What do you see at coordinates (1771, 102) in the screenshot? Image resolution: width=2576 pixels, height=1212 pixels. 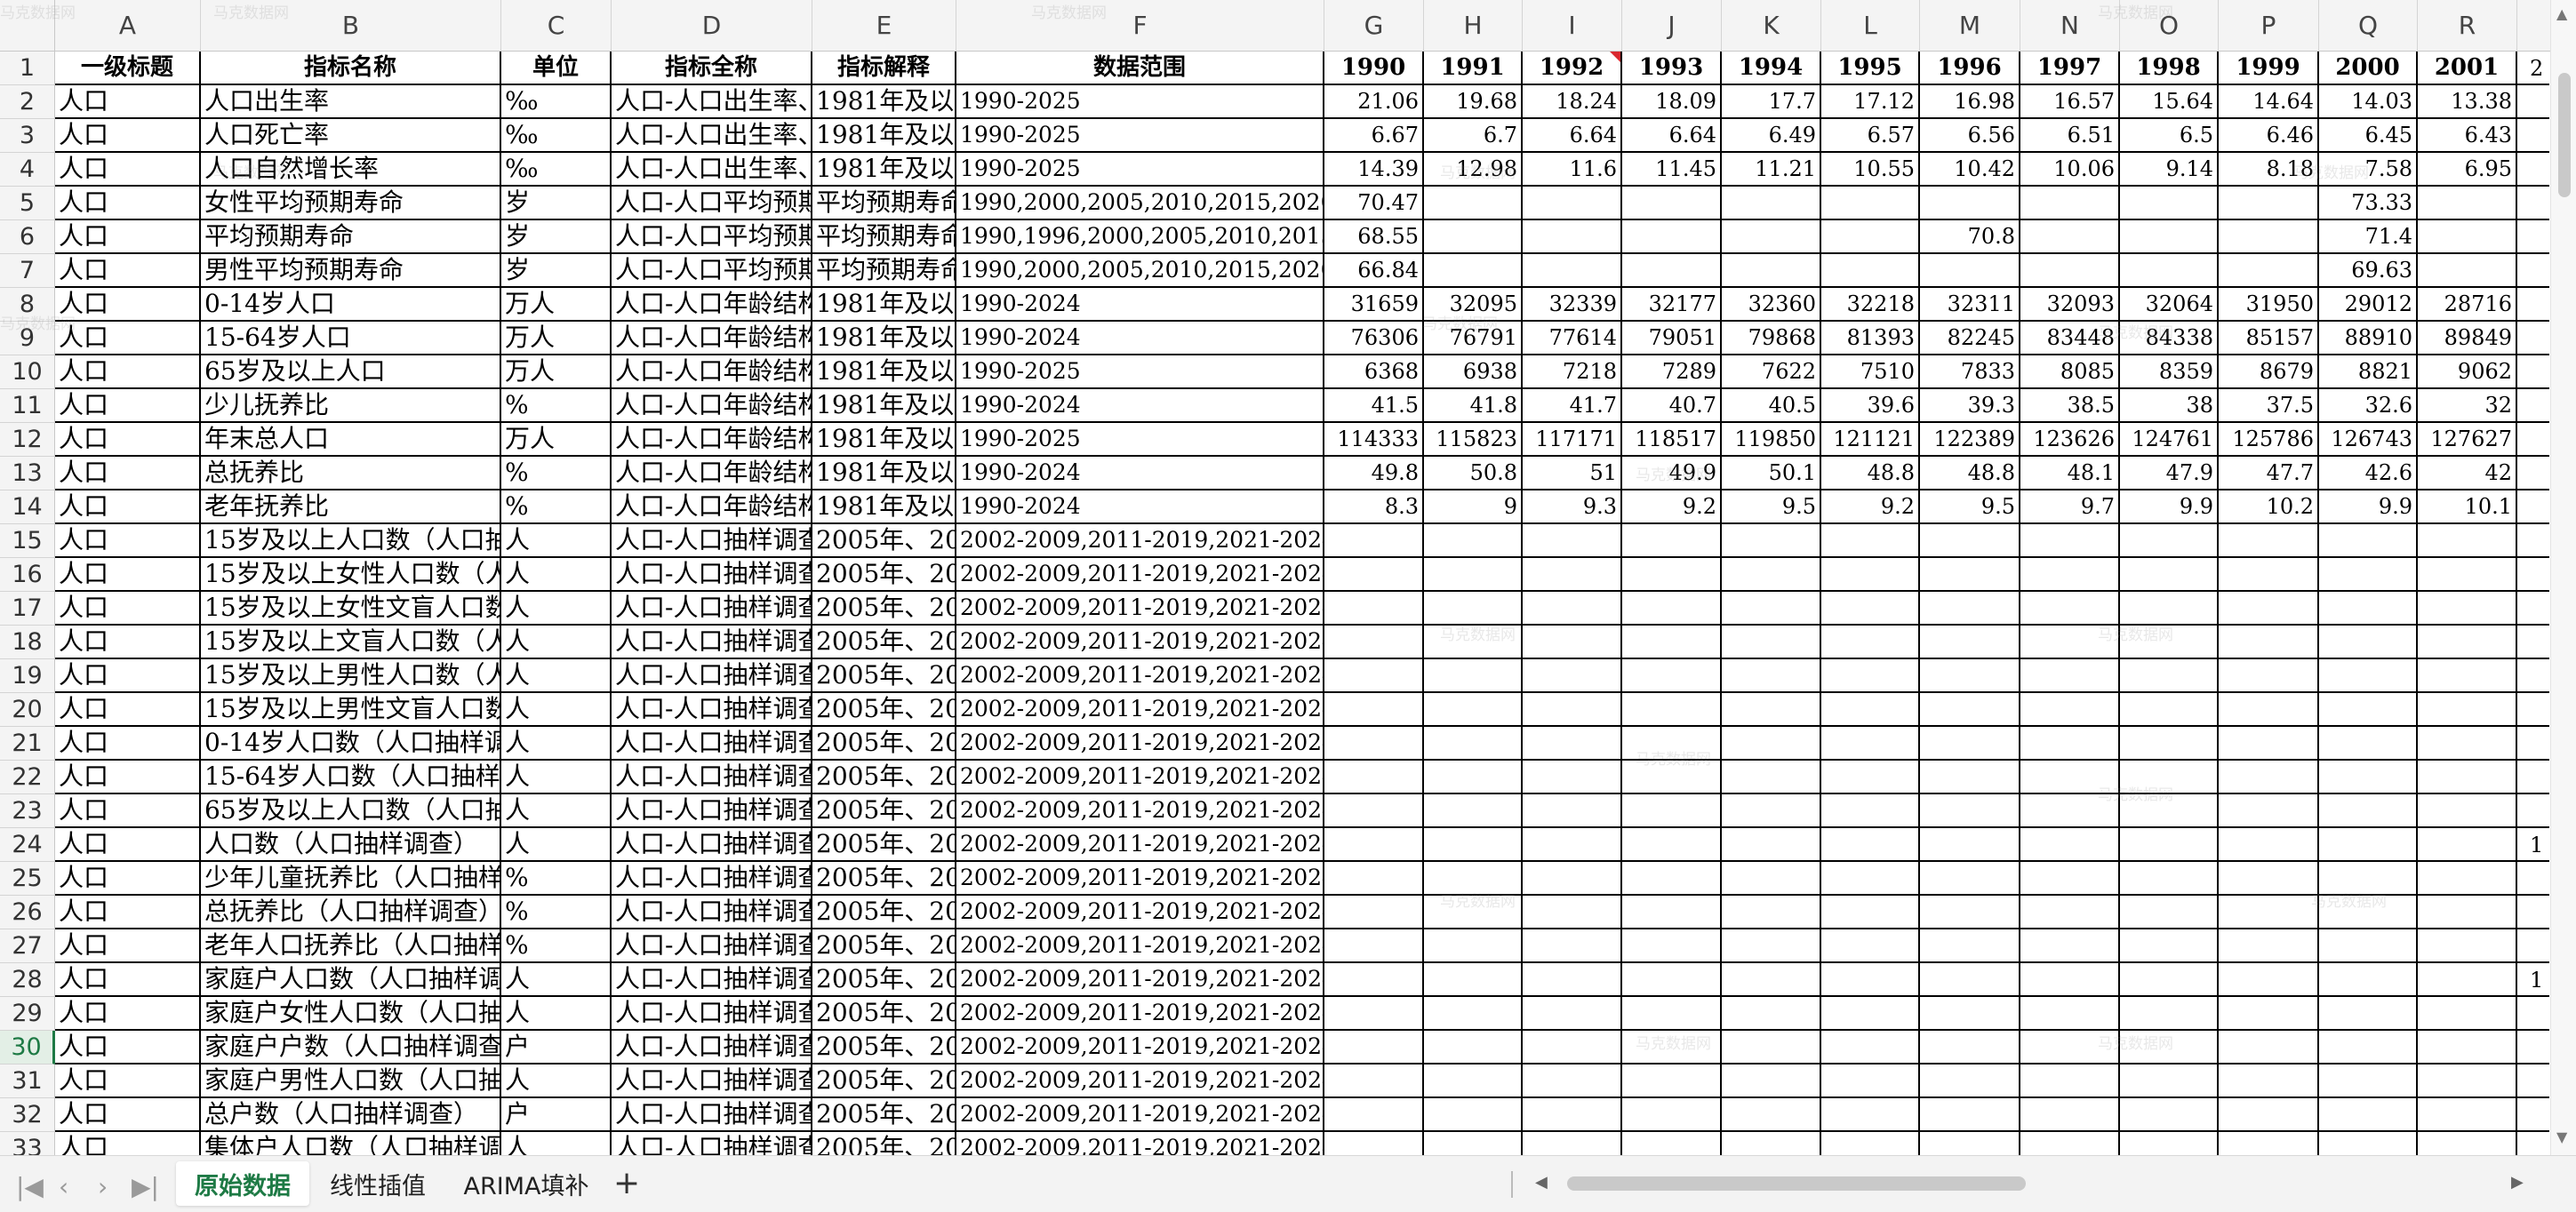 I see `value-cell: 17.7` at bounding box center [1771, 102].